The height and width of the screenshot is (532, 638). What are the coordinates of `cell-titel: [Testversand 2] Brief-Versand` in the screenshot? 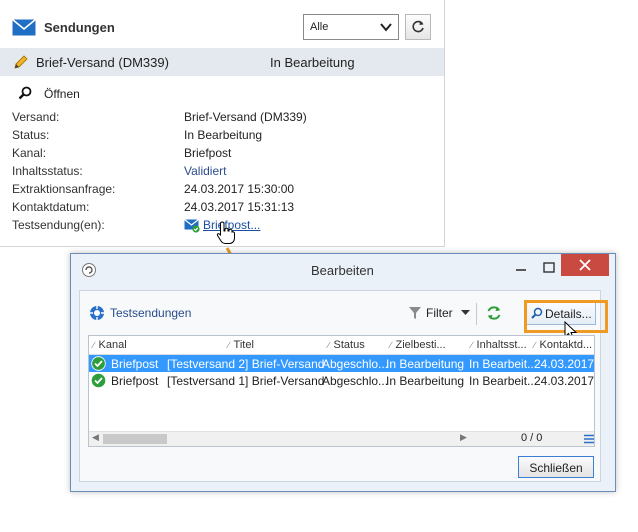 It's located at (246, 364).